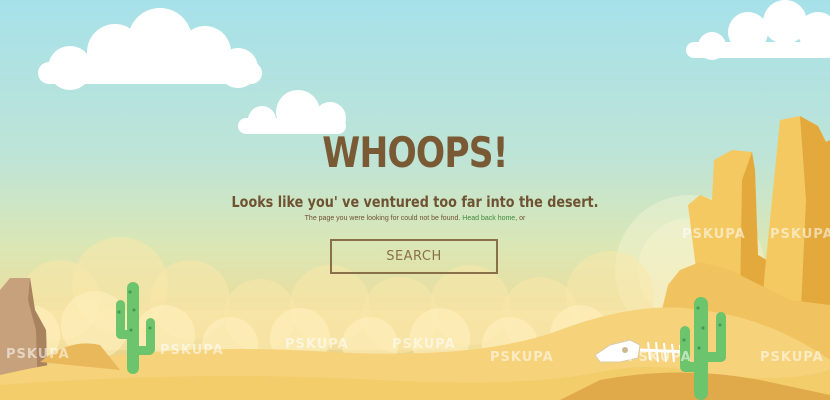 This screenshot has height=400, width=830. What do you see at coordinates (415, 152) in the screenshot?
I see `page-title: WHOOPS!` at bounding box center [415, 152].